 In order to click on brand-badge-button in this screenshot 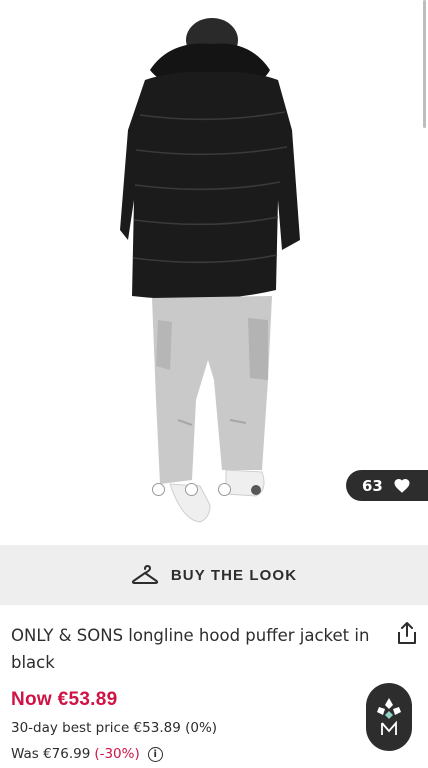, I will do `click(389, 717)`.